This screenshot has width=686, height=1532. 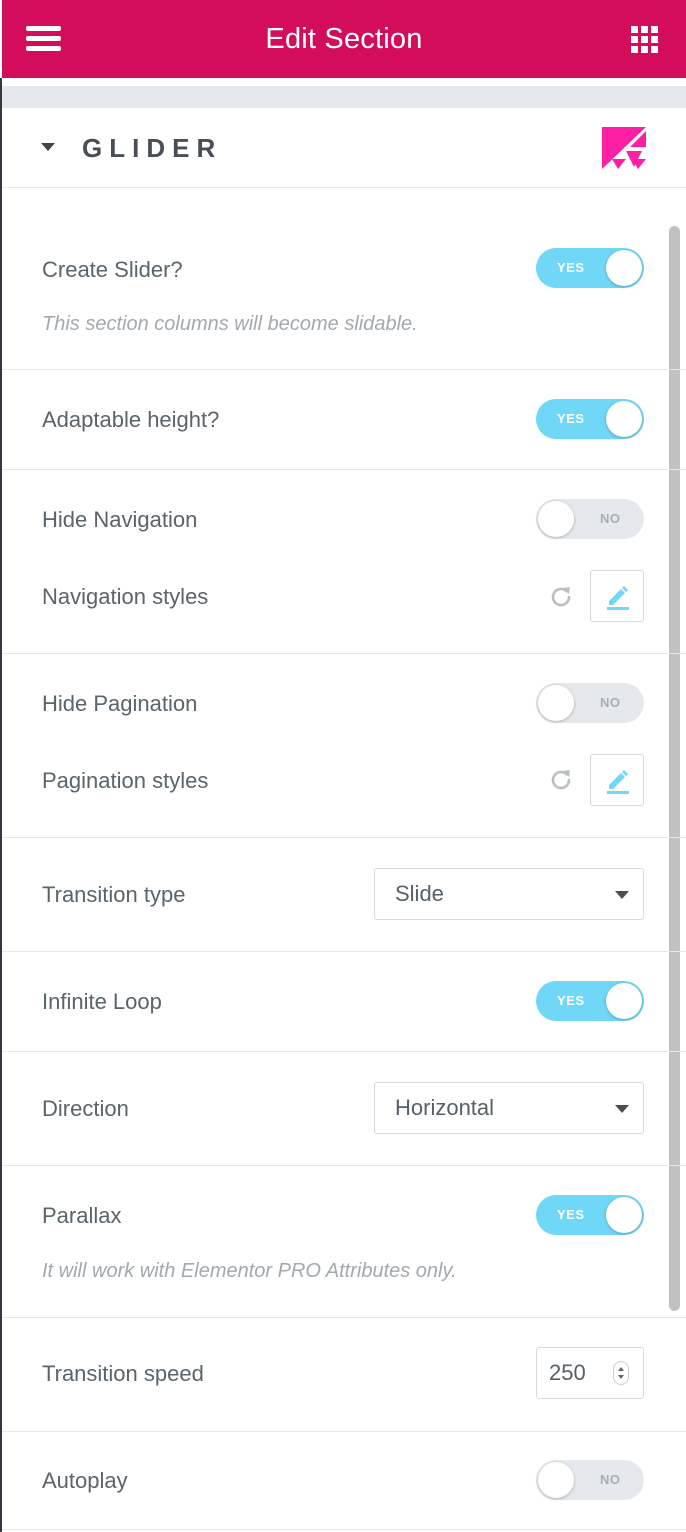 What do you see at coordinates (590, 1001) in the screenshot?
I see `infinite-loop-switch: YES` at bounding box center [590, 1001].